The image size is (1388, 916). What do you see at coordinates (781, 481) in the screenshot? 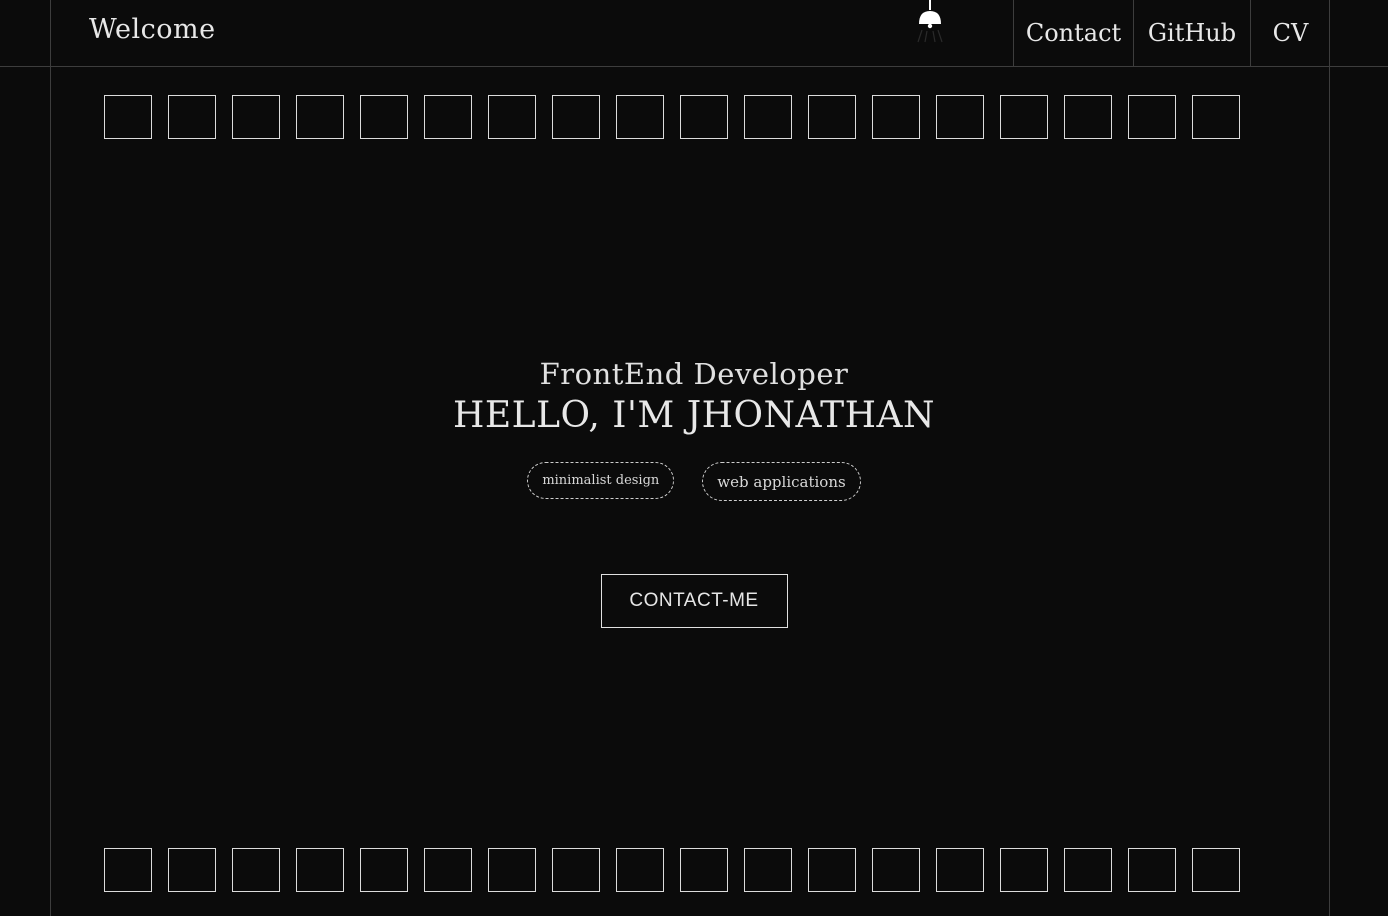
I see `tag-web-applications: web applications` at bounding box center [781, 481].